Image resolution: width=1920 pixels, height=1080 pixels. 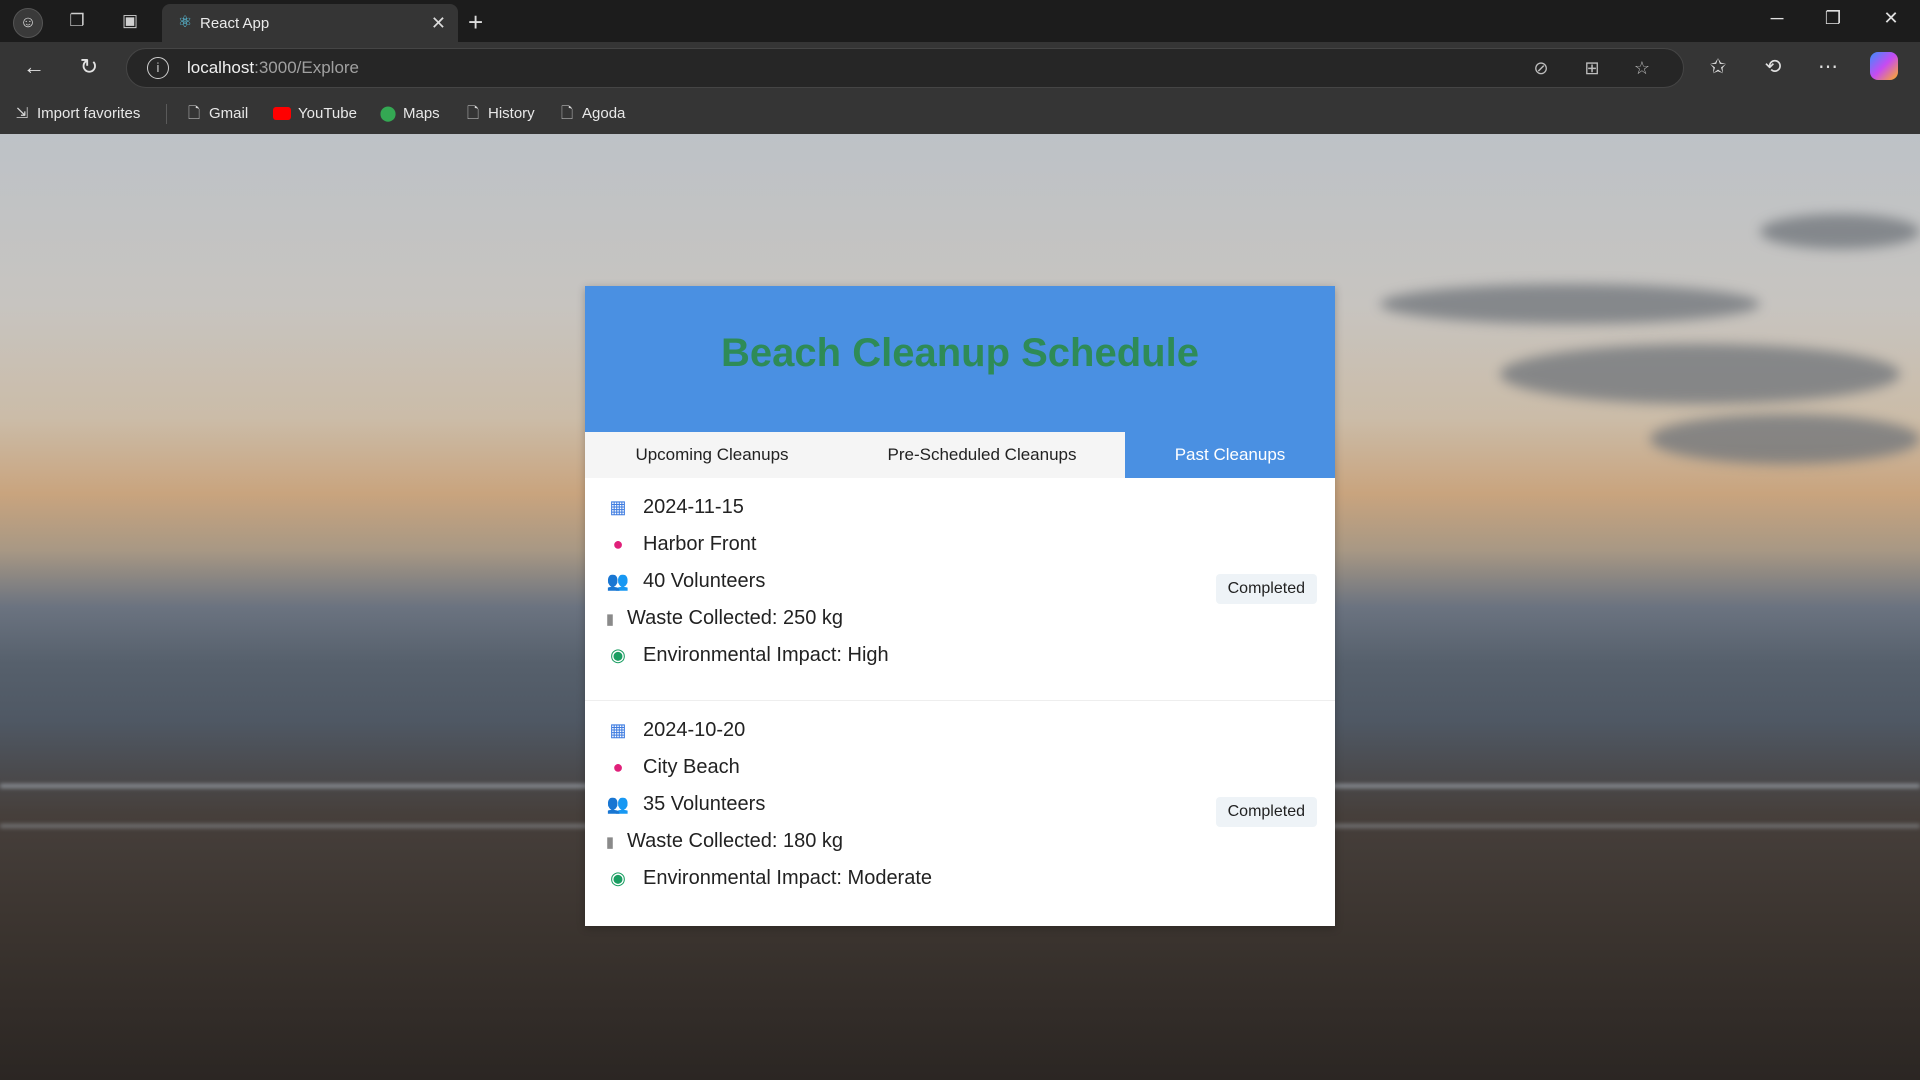 I want to click on close-window-icon: ✕, so click(x=1891, y=18).